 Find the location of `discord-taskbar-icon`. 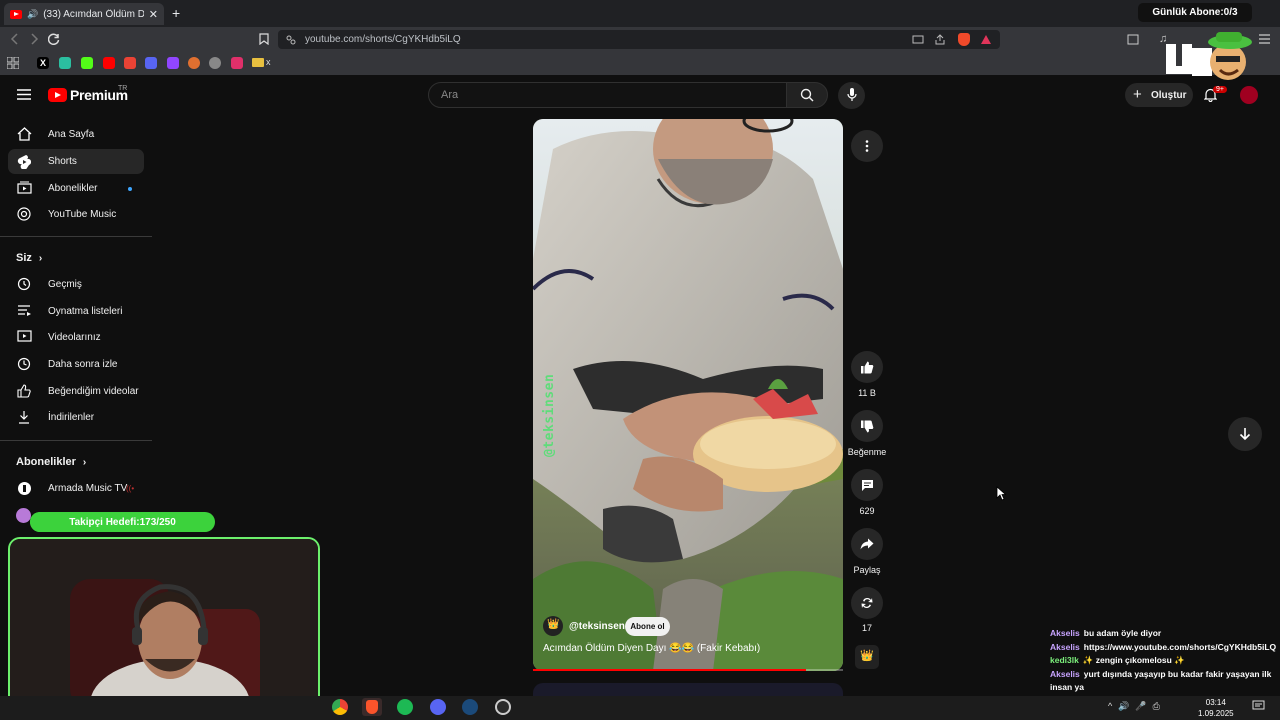

discord-taskbar-icon is located at coordinates (438, 707).